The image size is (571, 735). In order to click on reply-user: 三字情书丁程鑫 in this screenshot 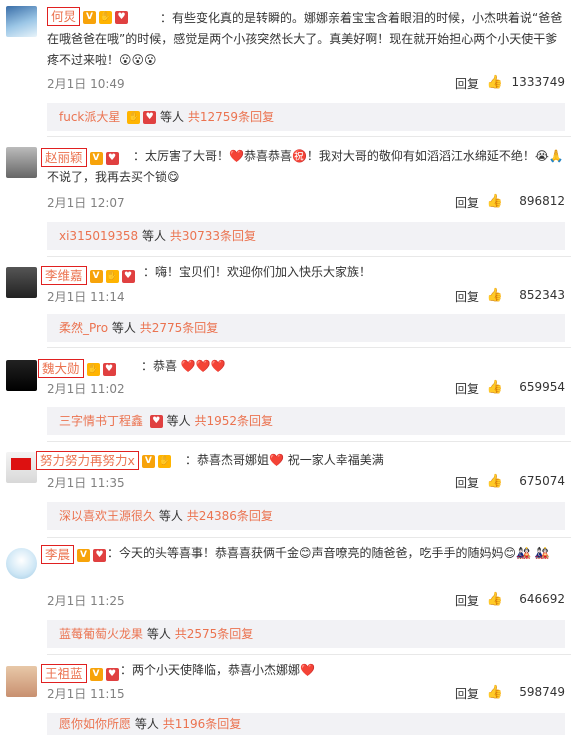, I will do `click(101, 421)`.